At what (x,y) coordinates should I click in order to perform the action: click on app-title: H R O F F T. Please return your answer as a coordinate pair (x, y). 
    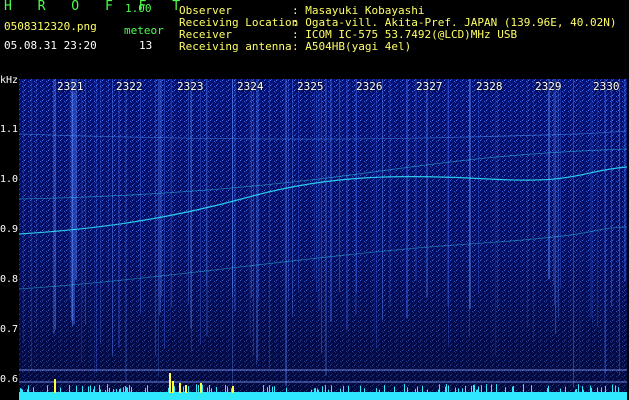
    Looking at the image, I should click on (97, 7).